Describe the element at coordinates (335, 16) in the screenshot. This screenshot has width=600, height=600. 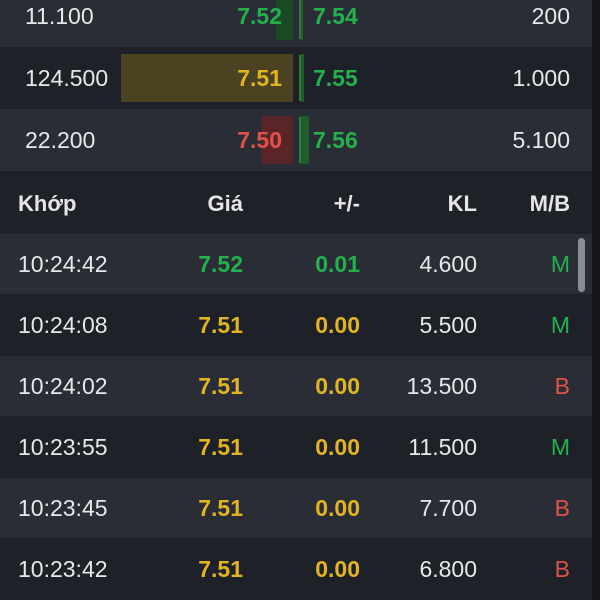
I see `ask-price: 7.54` at that location.